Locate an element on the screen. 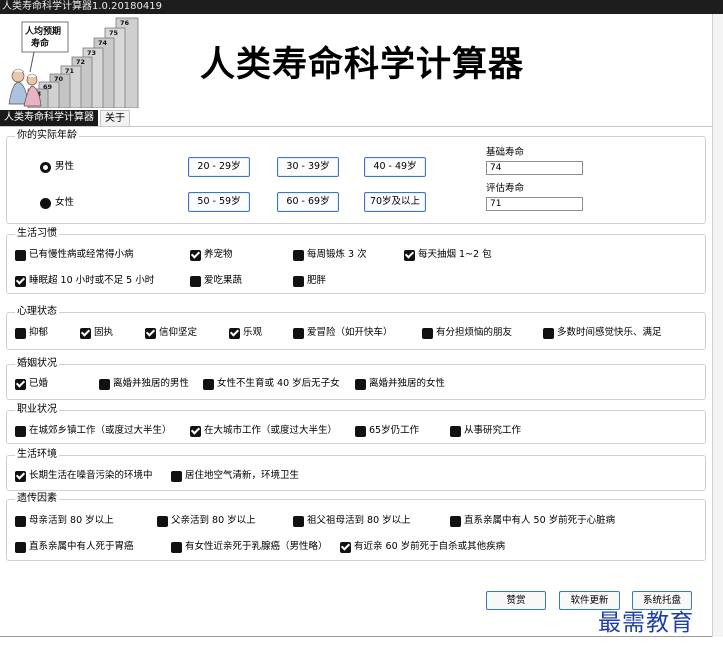 This screenshot has height=650, width=723. gene-suicide-checkbox: 有近亲 60 岁前死于自杀或其他疾病 is located at coordinates (422, 547).